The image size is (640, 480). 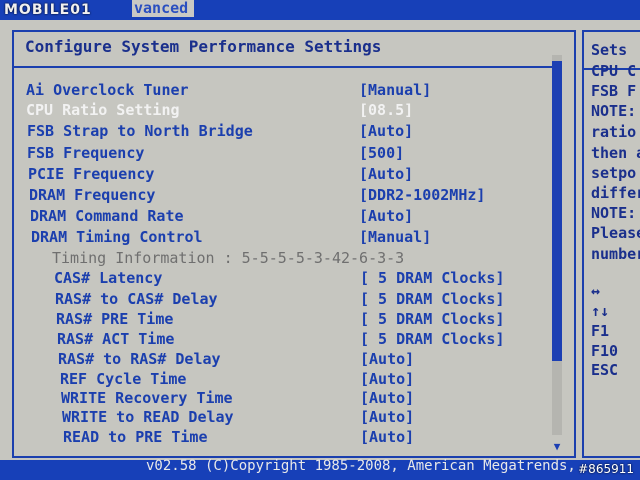 I want to click on help-line: FSB F, so click(x=614, y=91).